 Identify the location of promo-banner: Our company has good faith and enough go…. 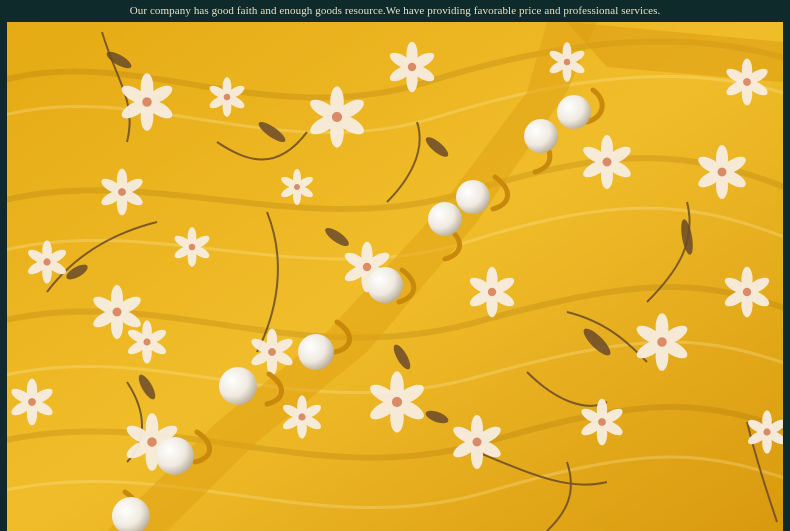
(395, 11).